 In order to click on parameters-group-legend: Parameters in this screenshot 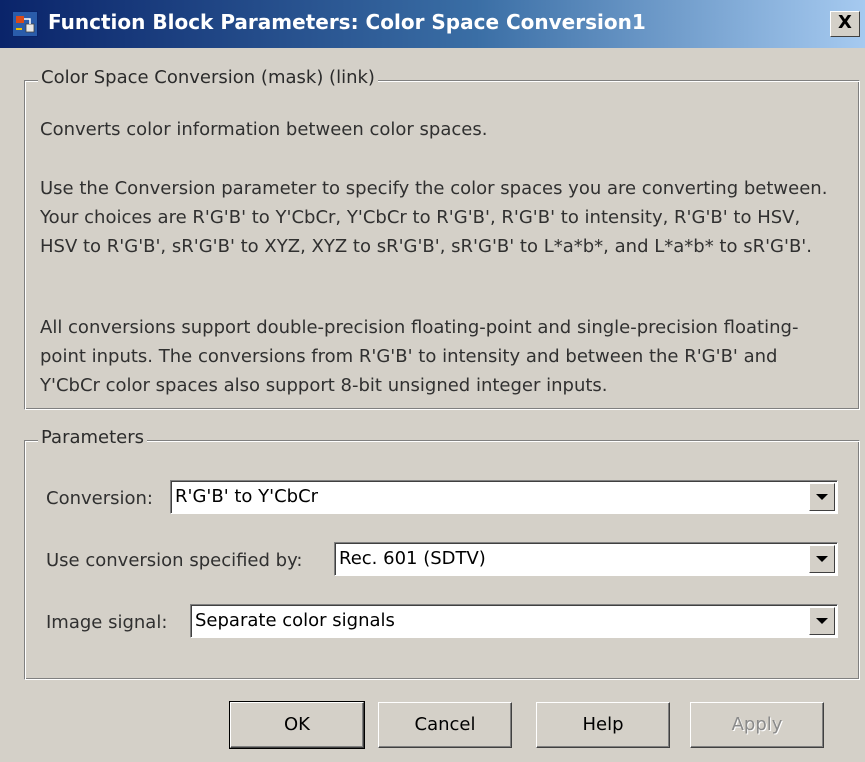, I will do `click(93, 437)`.